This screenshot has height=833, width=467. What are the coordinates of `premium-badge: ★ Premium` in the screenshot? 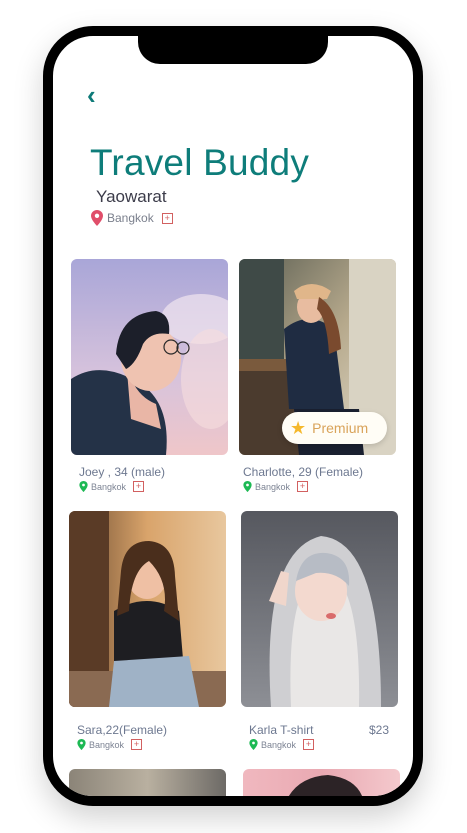 It's located at (334, 428).